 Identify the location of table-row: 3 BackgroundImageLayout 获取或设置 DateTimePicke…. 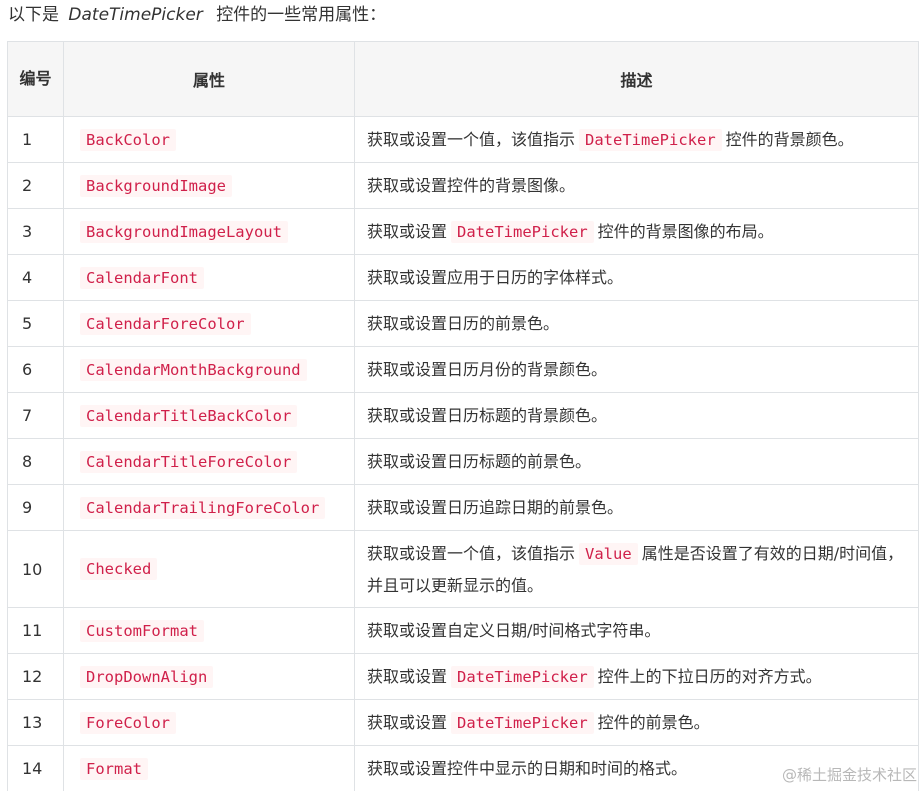
(463, 231).